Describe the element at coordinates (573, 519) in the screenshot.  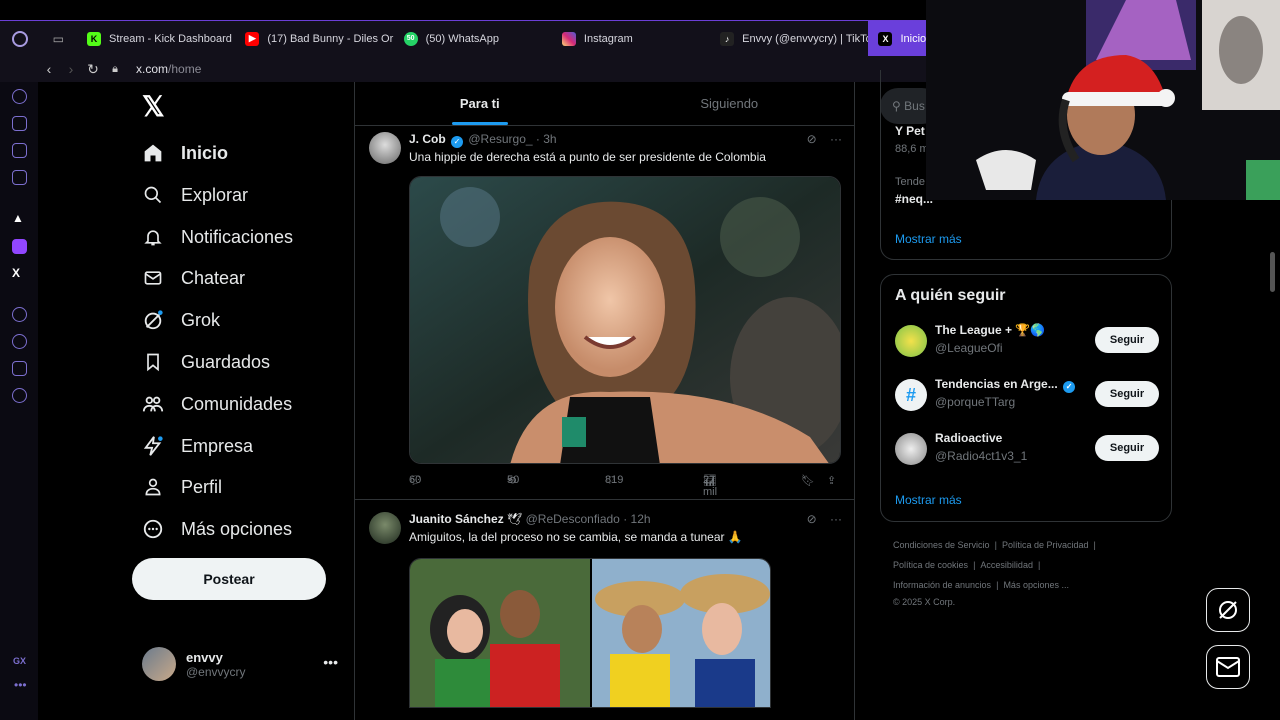
I see `tweet-author-handle: @ReDesconfiado` at that location.